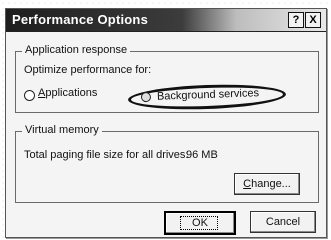  What do you see at coordinates (80, 19) in the screenshot?
I see `dialog-title: Performance Options` at bounding box center [80, 19].